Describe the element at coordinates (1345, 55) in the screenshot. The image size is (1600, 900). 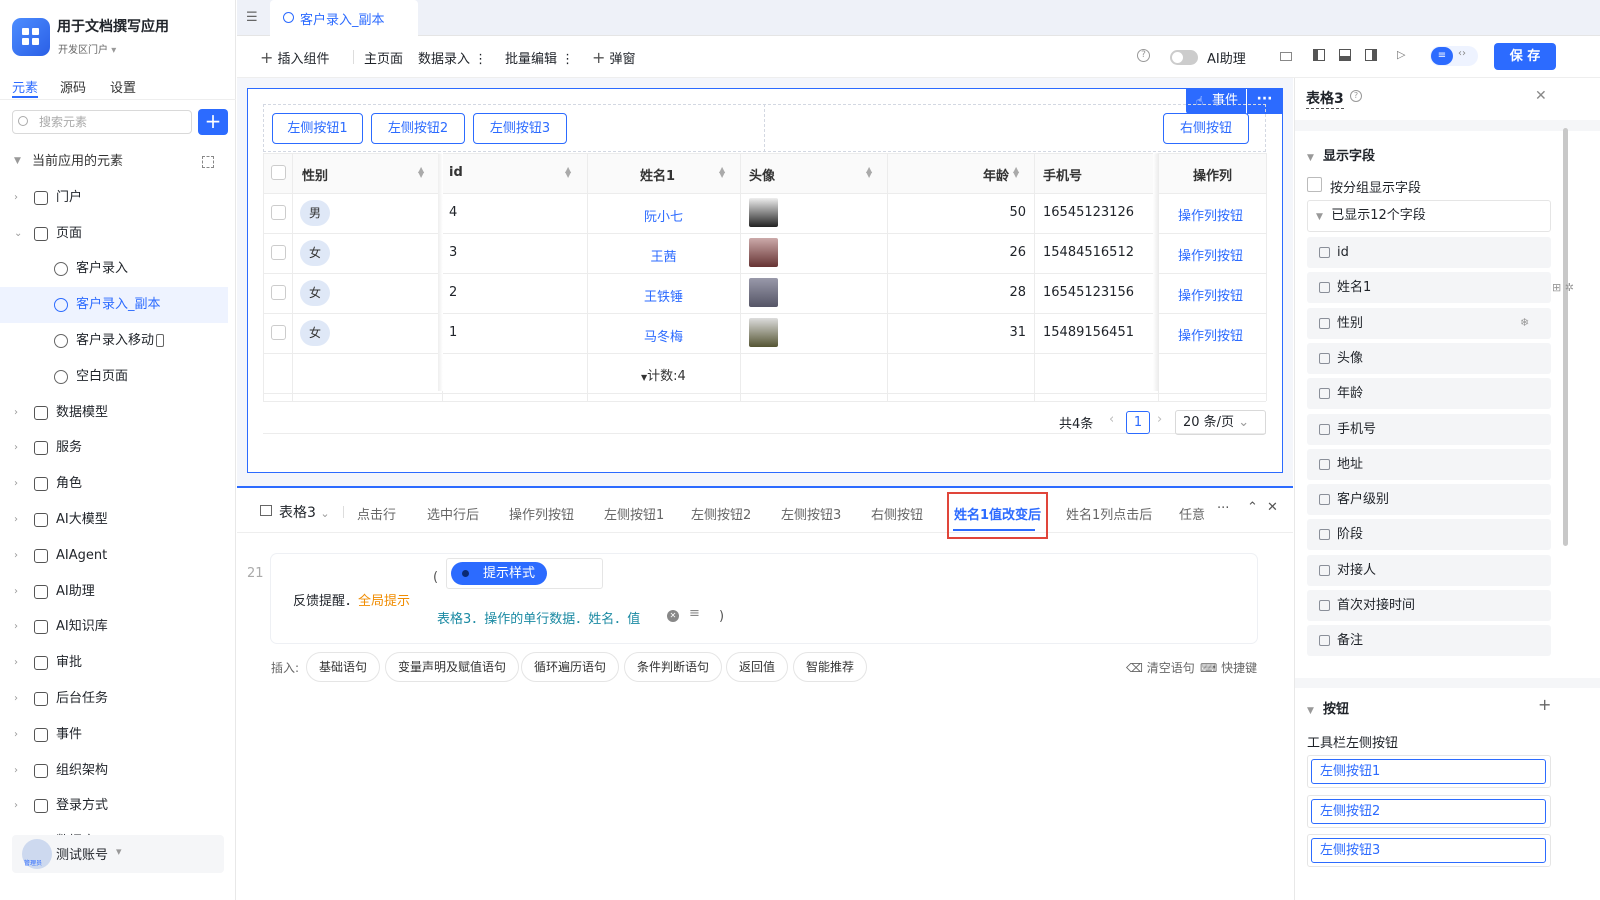
I see `bottom-panel-icon` at that location.